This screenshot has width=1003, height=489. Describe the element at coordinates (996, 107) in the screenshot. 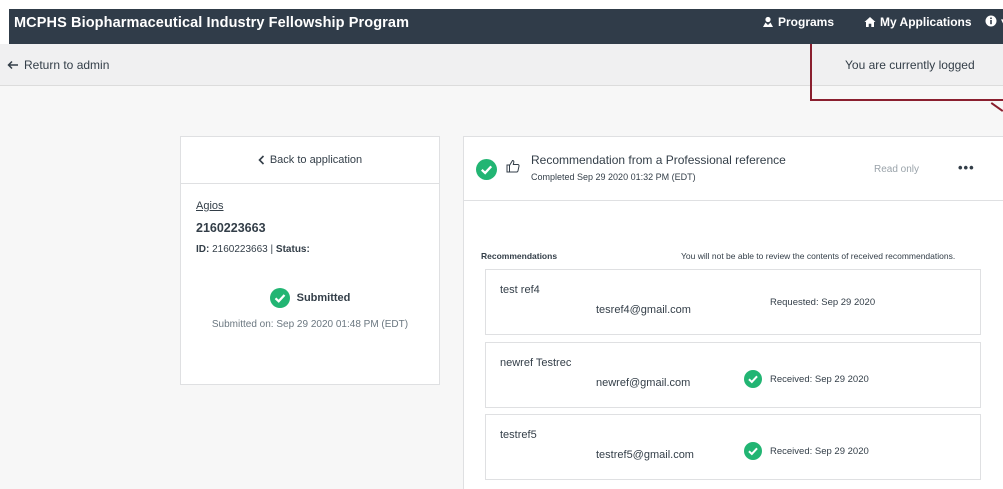

I see `annotation-line-diagonal` at that location.